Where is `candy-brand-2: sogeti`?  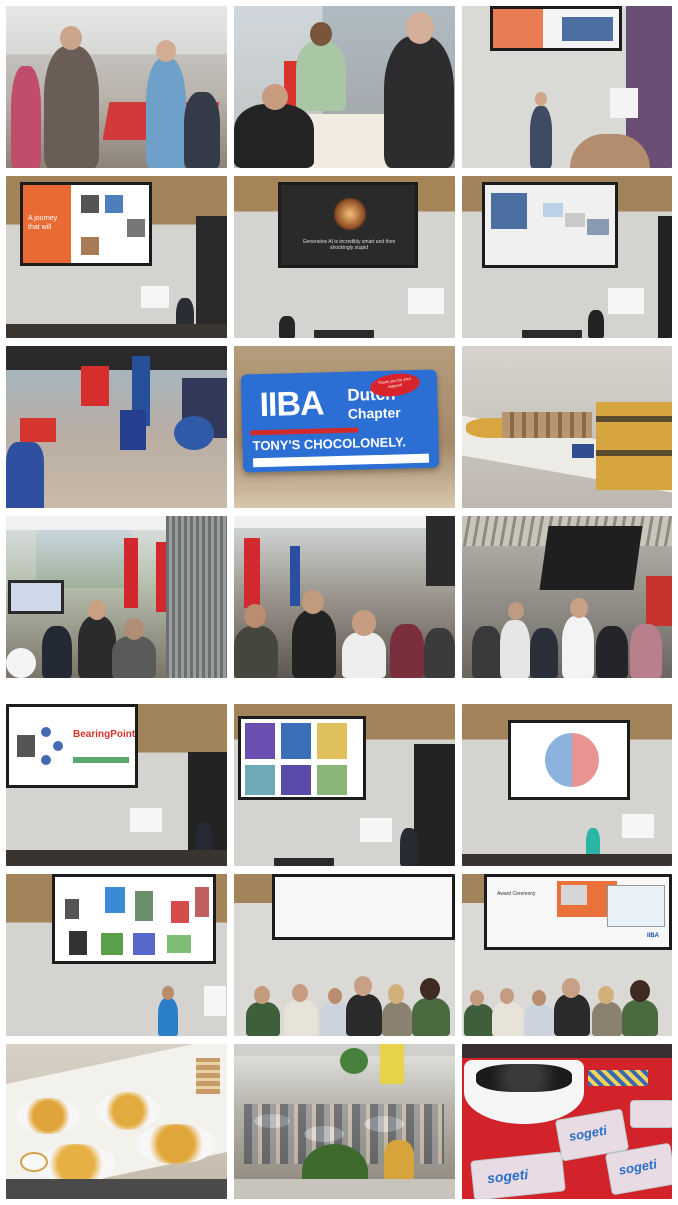 candy-brand-2: sogeti is located at coordinates (637, 1167).